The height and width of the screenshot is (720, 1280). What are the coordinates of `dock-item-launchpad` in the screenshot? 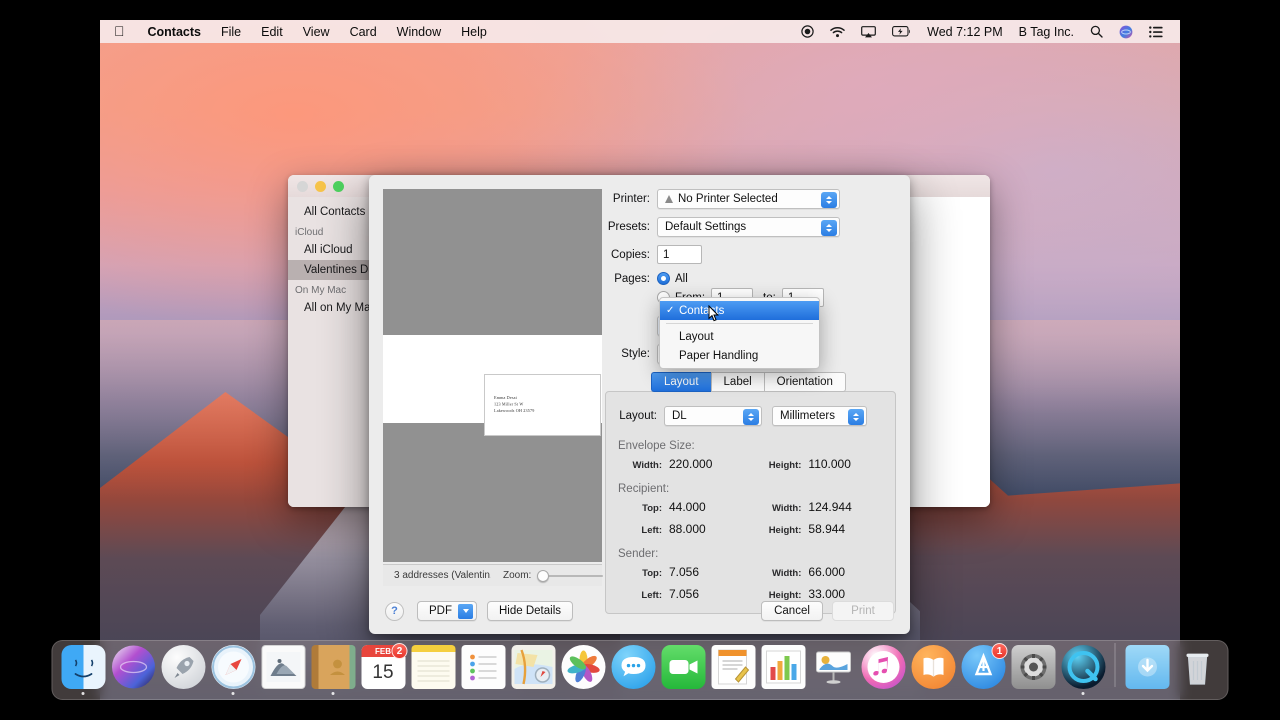 It's located at (183, 670).